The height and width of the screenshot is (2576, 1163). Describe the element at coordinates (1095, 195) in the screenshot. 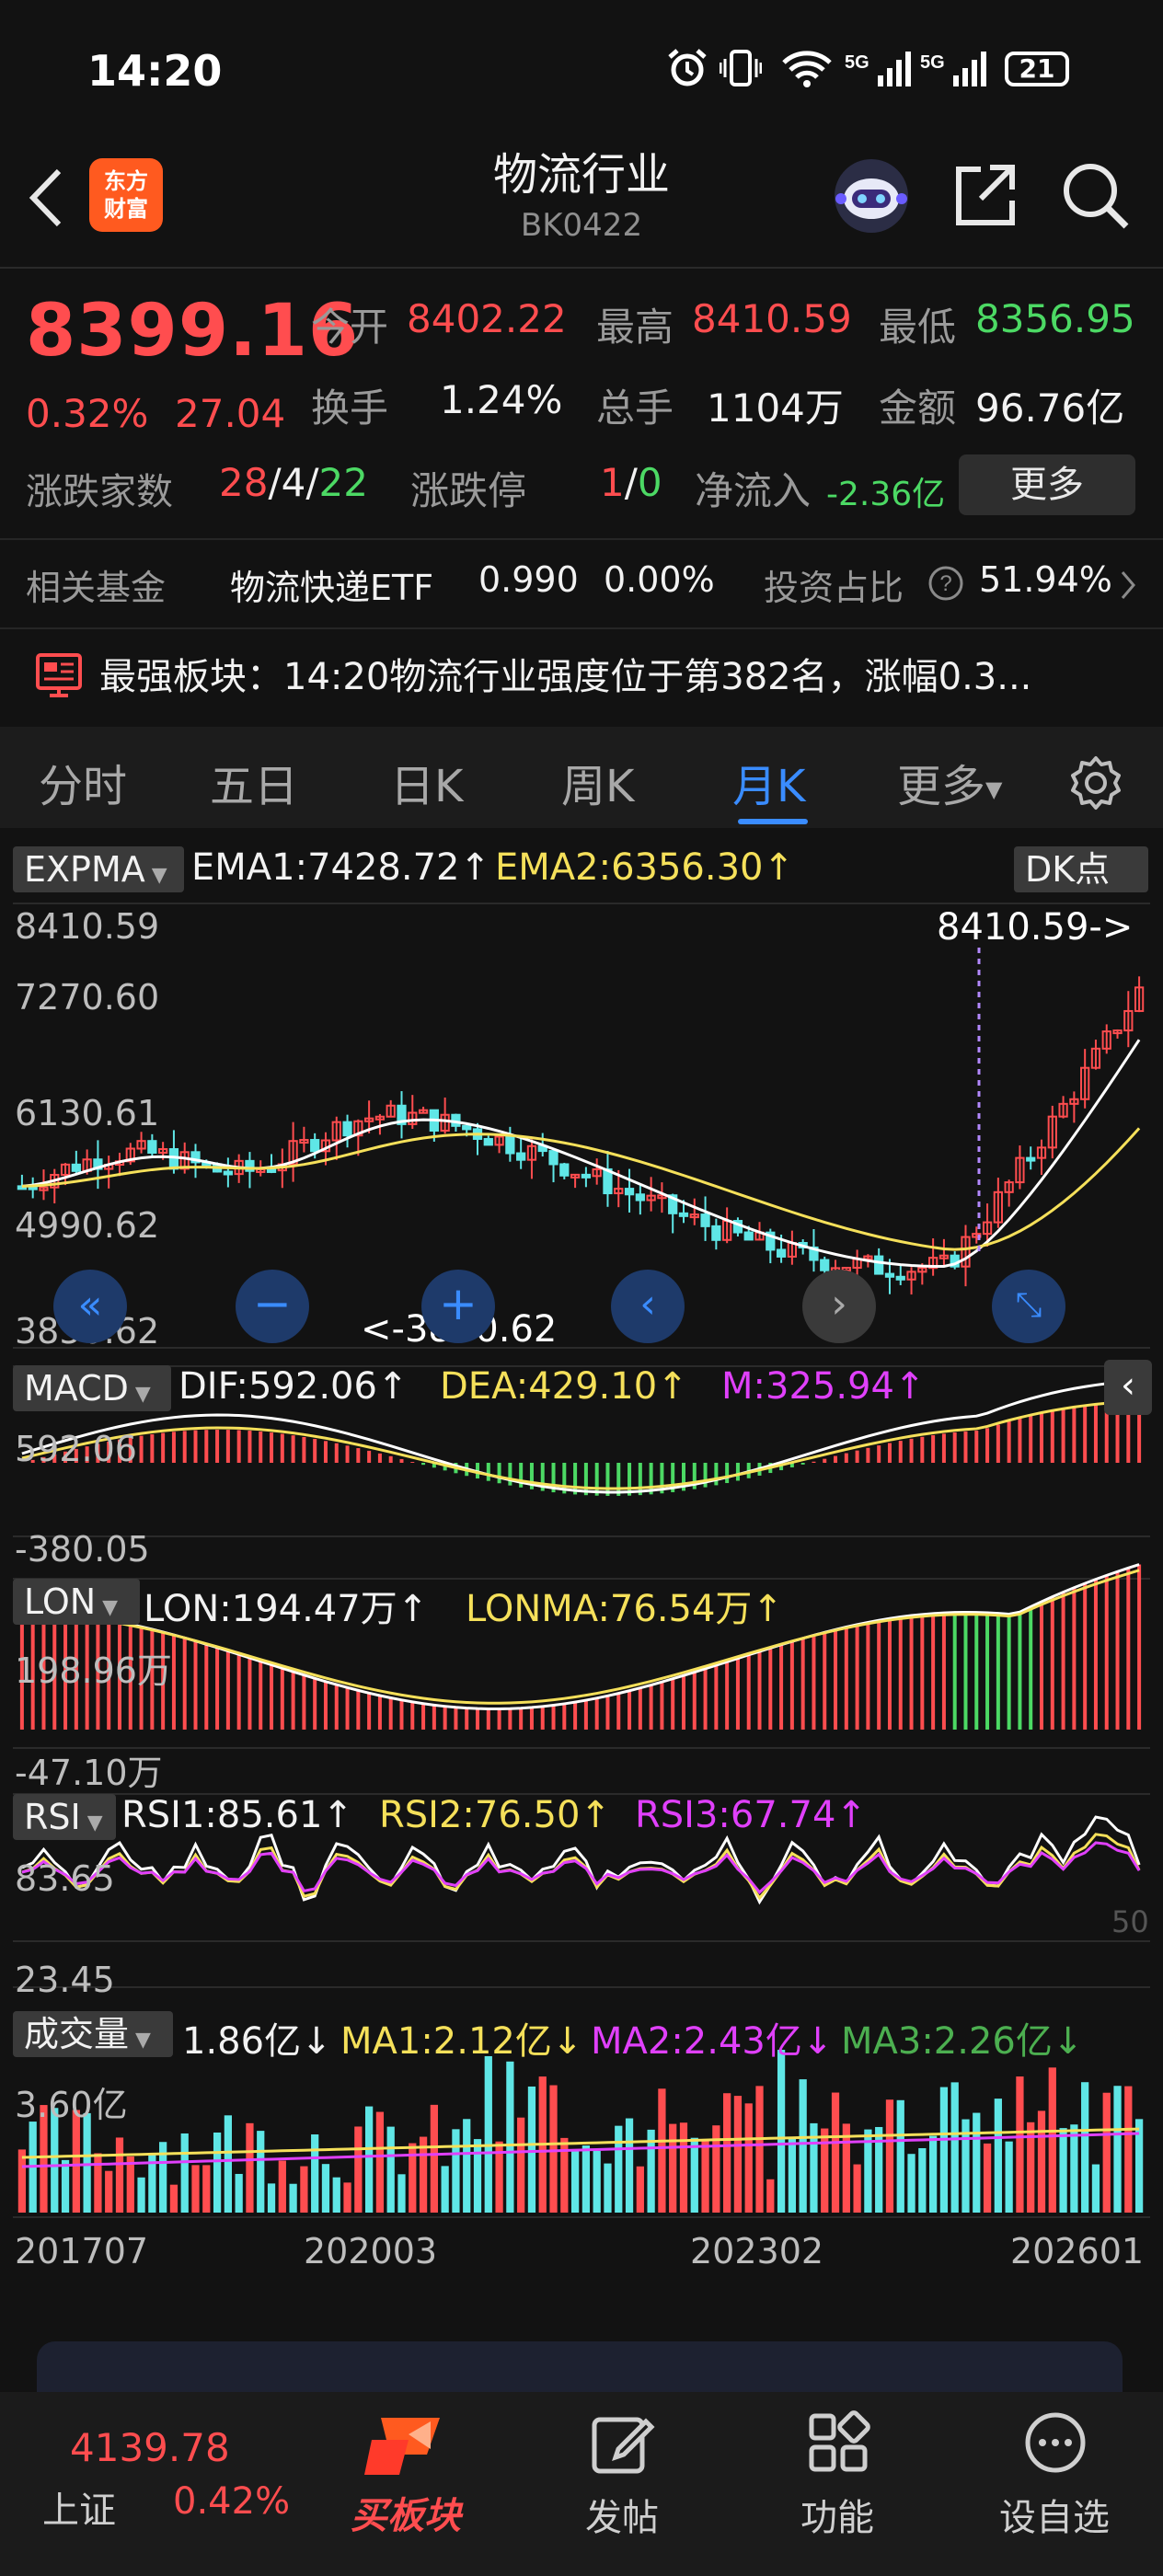

I see `search-icon` at that location.